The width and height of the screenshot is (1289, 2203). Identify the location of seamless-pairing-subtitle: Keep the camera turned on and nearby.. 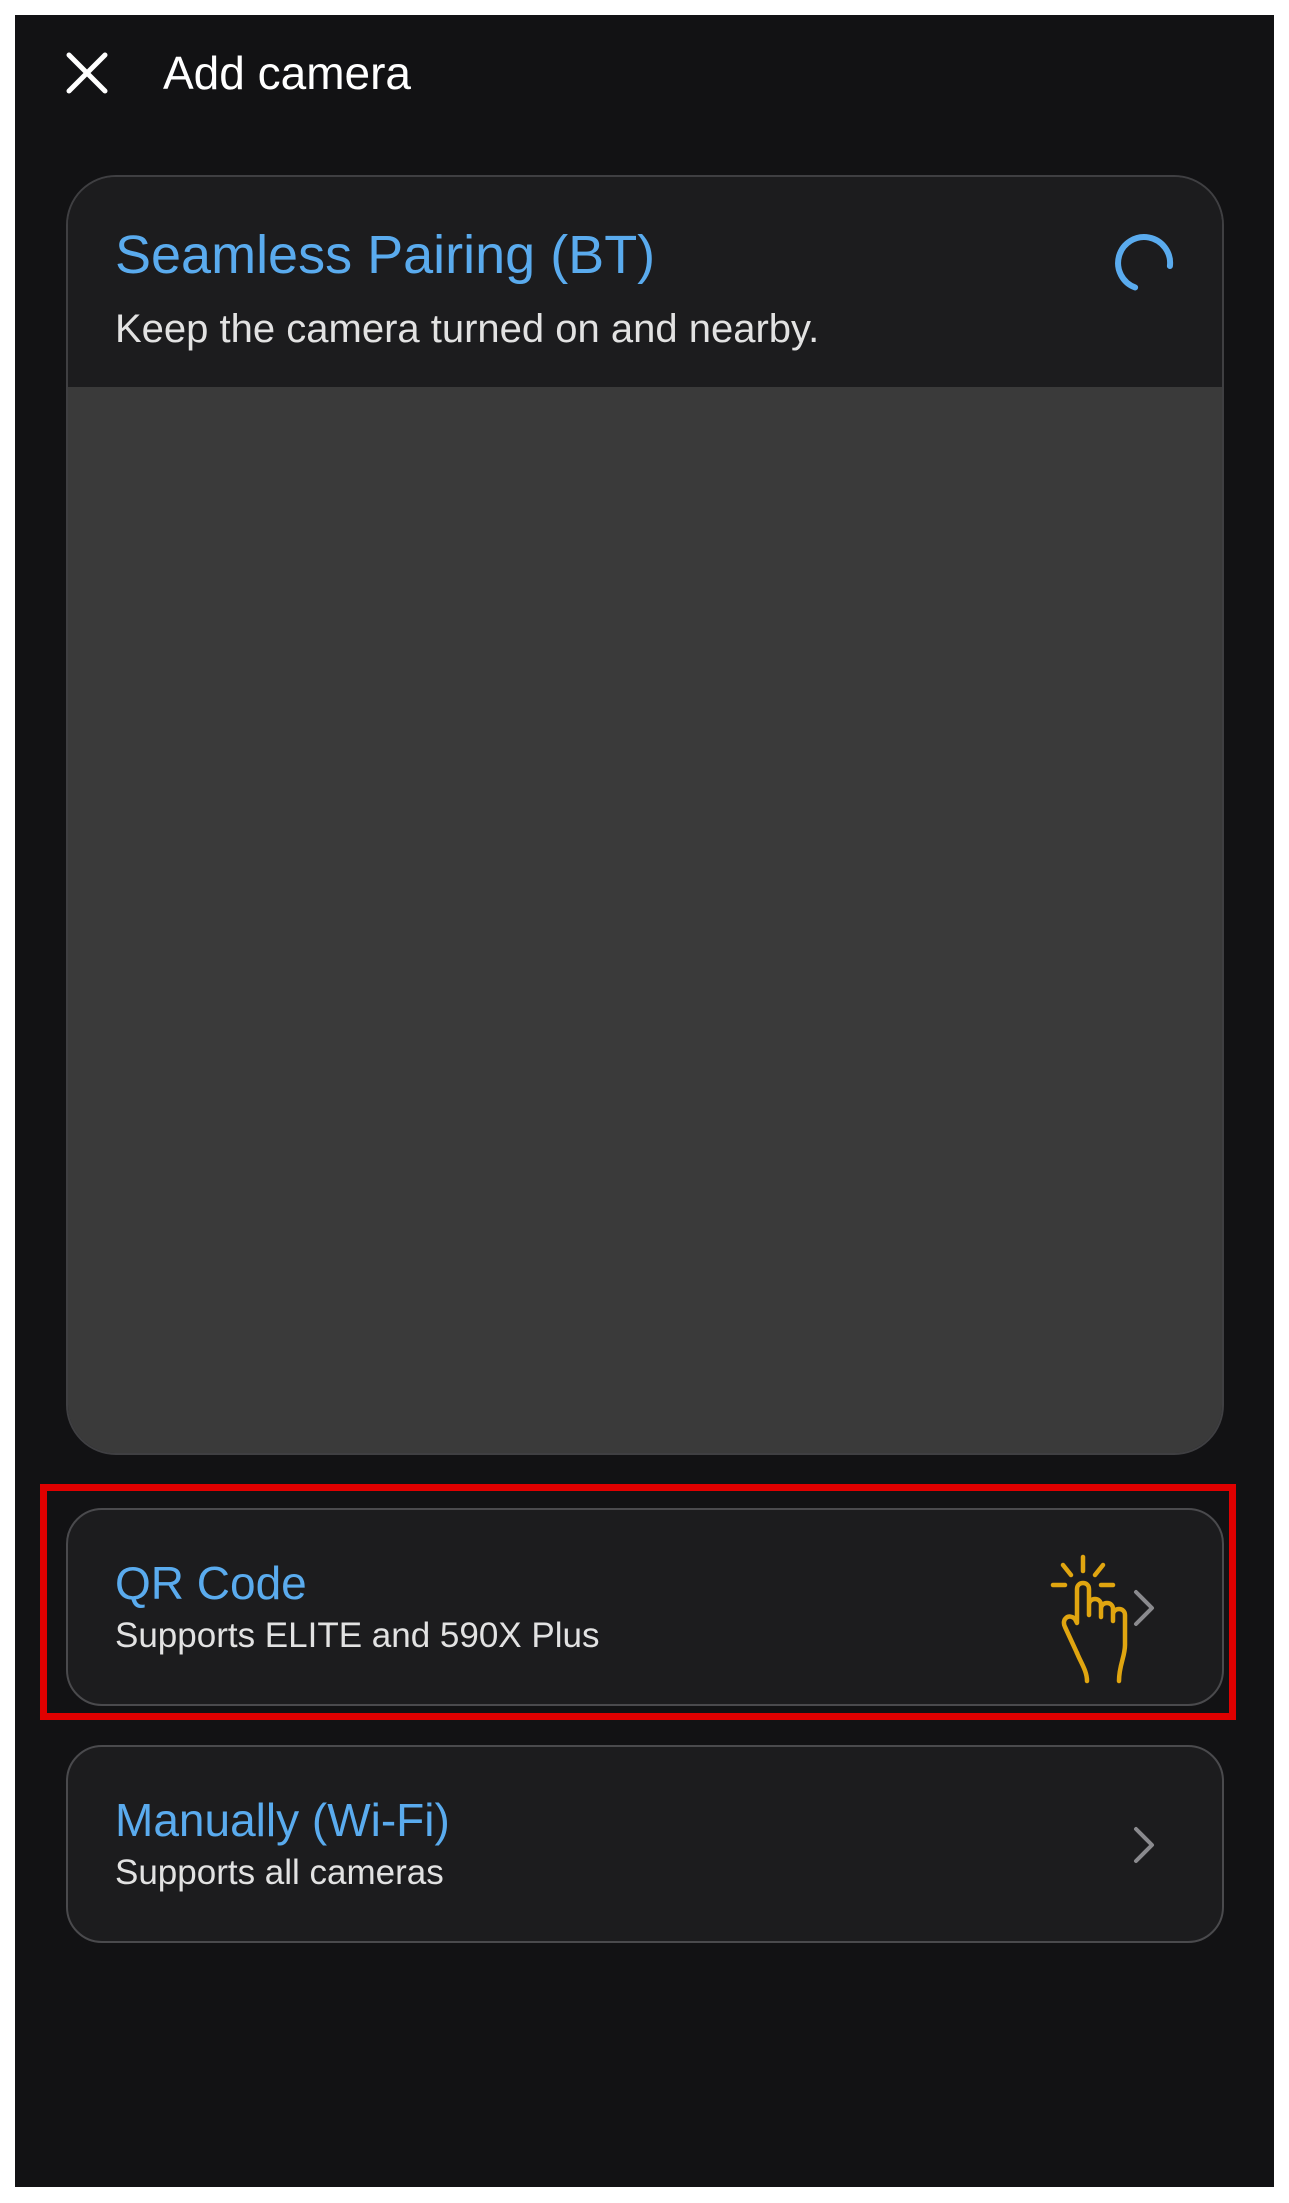
(467, 329).